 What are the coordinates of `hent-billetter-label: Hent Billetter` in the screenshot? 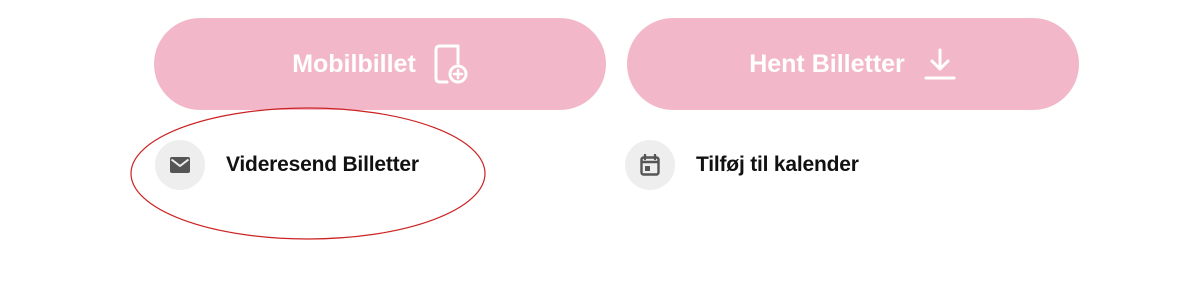 It's located at (827, 63).